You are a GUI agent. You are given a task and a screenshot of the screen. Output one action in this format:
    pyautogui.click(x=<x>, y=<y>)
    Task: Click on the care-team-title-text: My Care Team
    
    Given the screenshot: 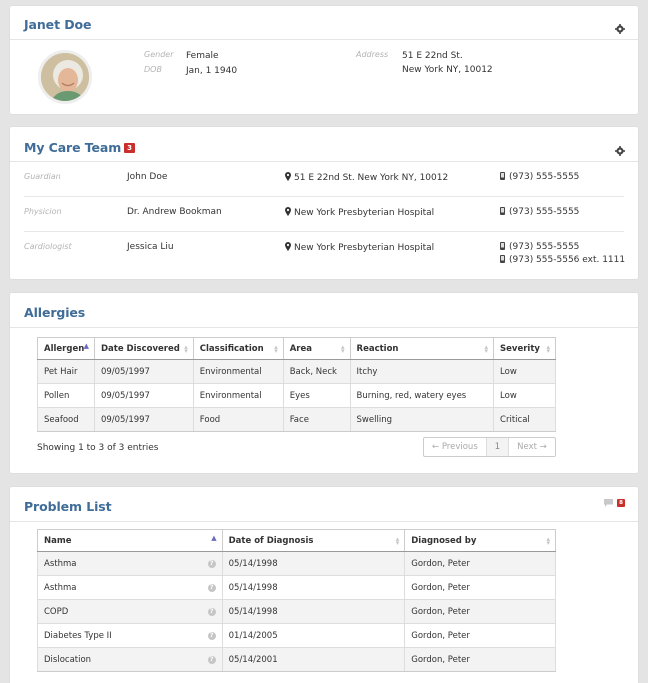 What is the action you would take?
    pyautogui.click(x=73, y=147)
    